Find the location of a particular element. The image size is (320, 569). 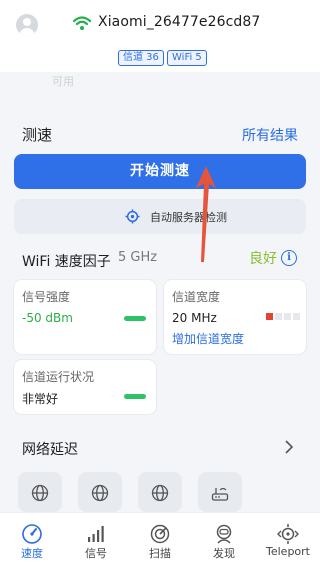

band-label: 5 GHz is located at coordinates (138, 257).